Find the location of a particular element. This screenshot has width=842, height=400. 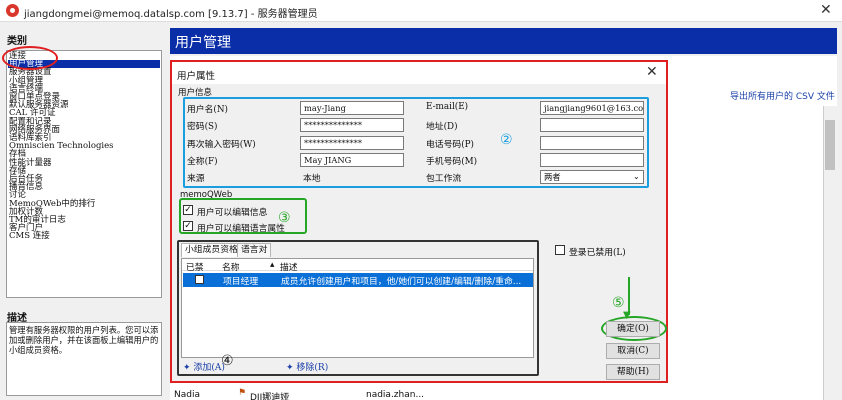

dialog-close-icon: ✕ is located at coordinates (652, 72).